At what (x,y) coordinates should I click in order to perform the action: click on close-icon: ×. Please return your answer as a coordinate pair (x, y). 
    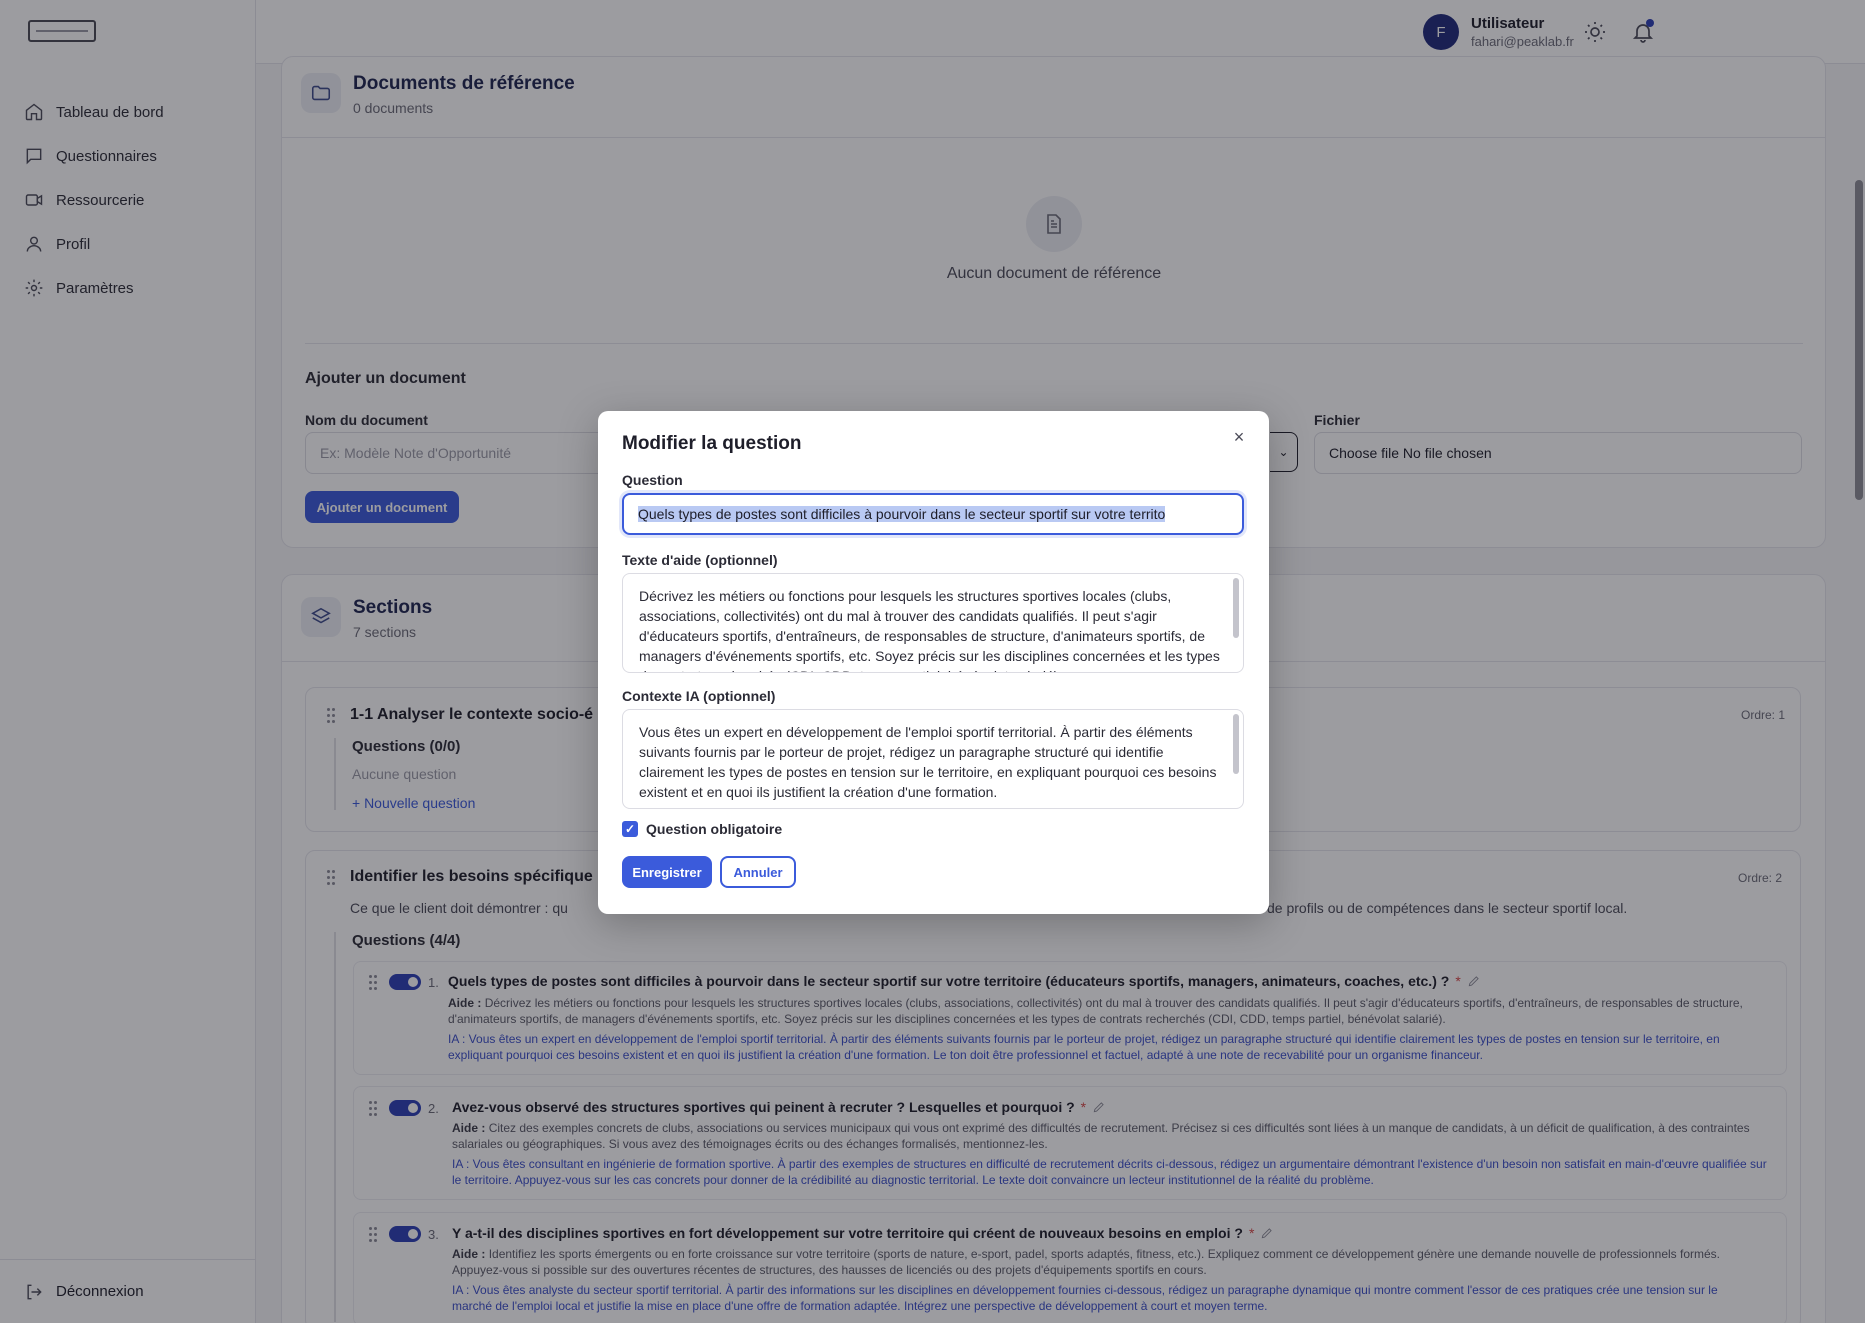
    Looking at the image, I should click on (1239, 437).